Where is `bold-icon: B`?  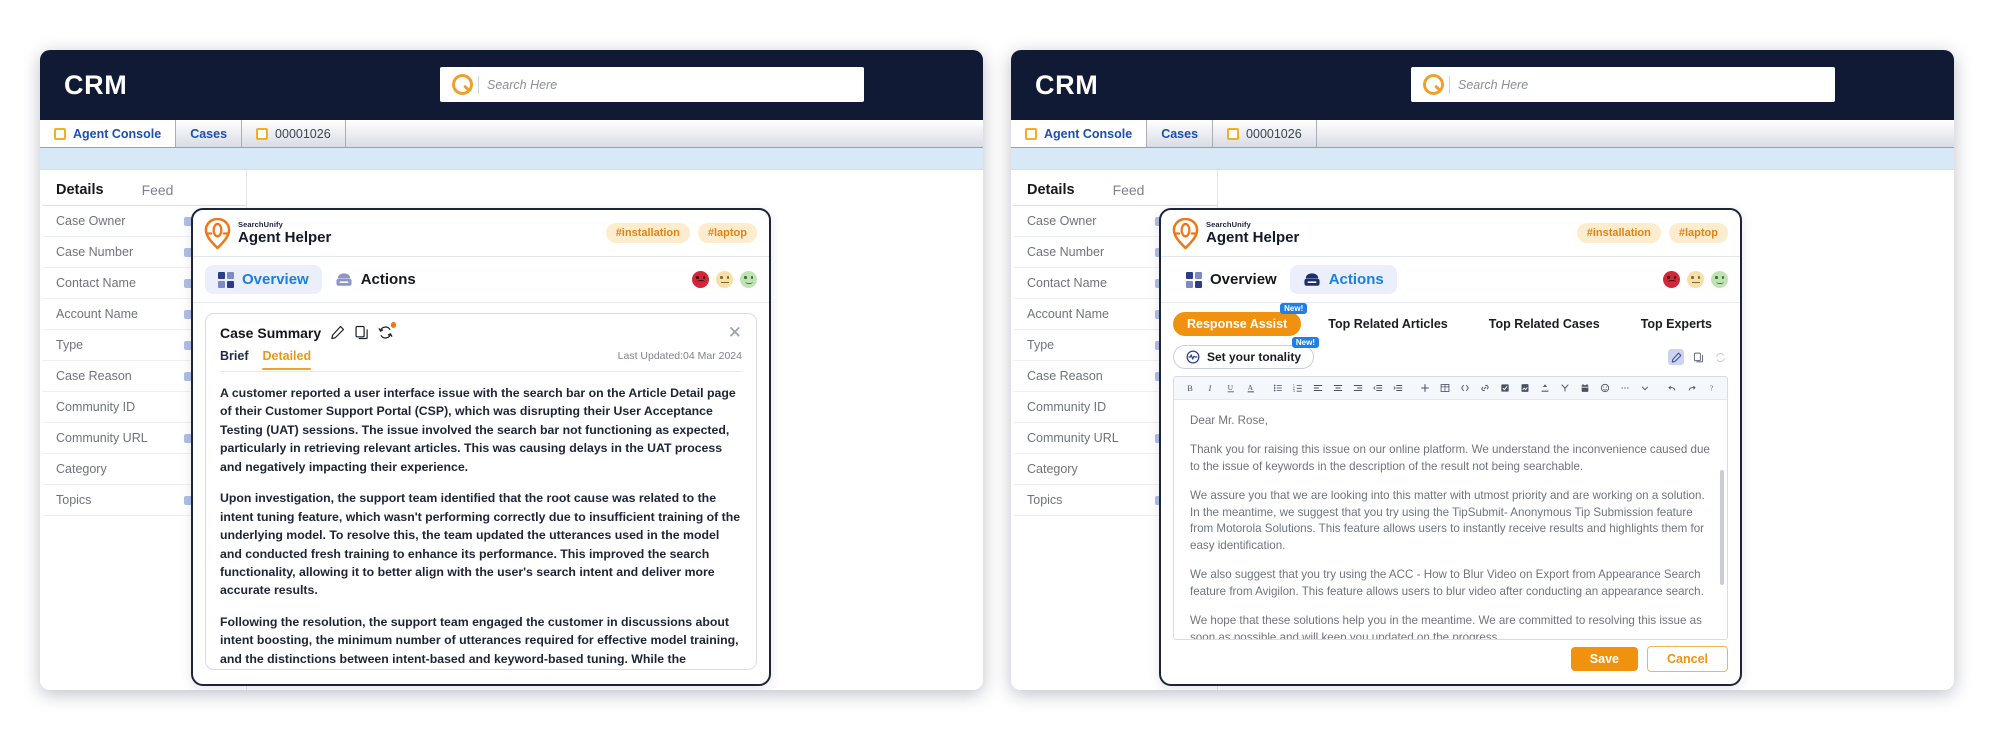
bold-icon: B is located at coordinates (1191, 388).